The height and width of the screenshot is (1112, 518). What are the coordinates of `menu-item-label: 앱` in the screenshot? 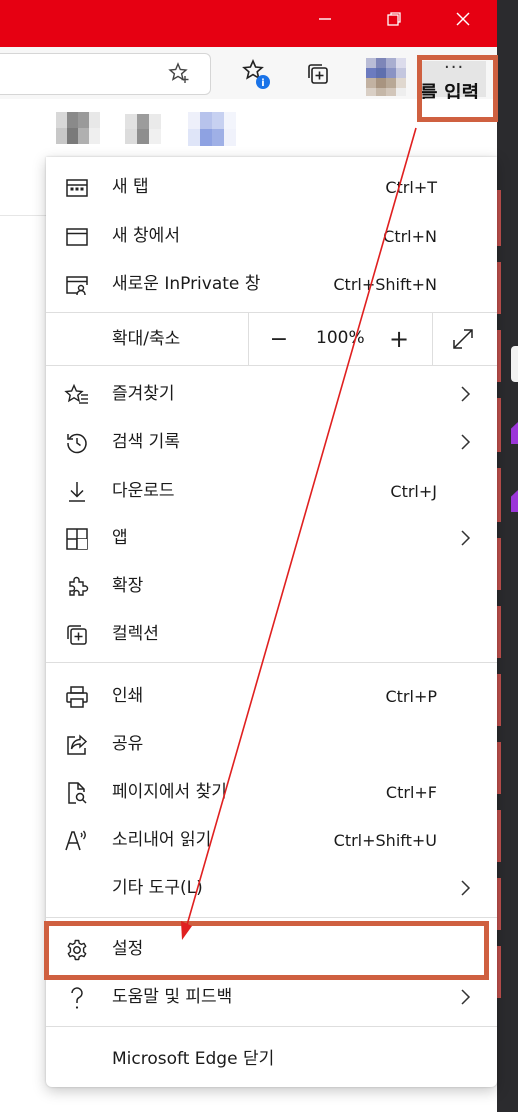 It's located at (120, 538).